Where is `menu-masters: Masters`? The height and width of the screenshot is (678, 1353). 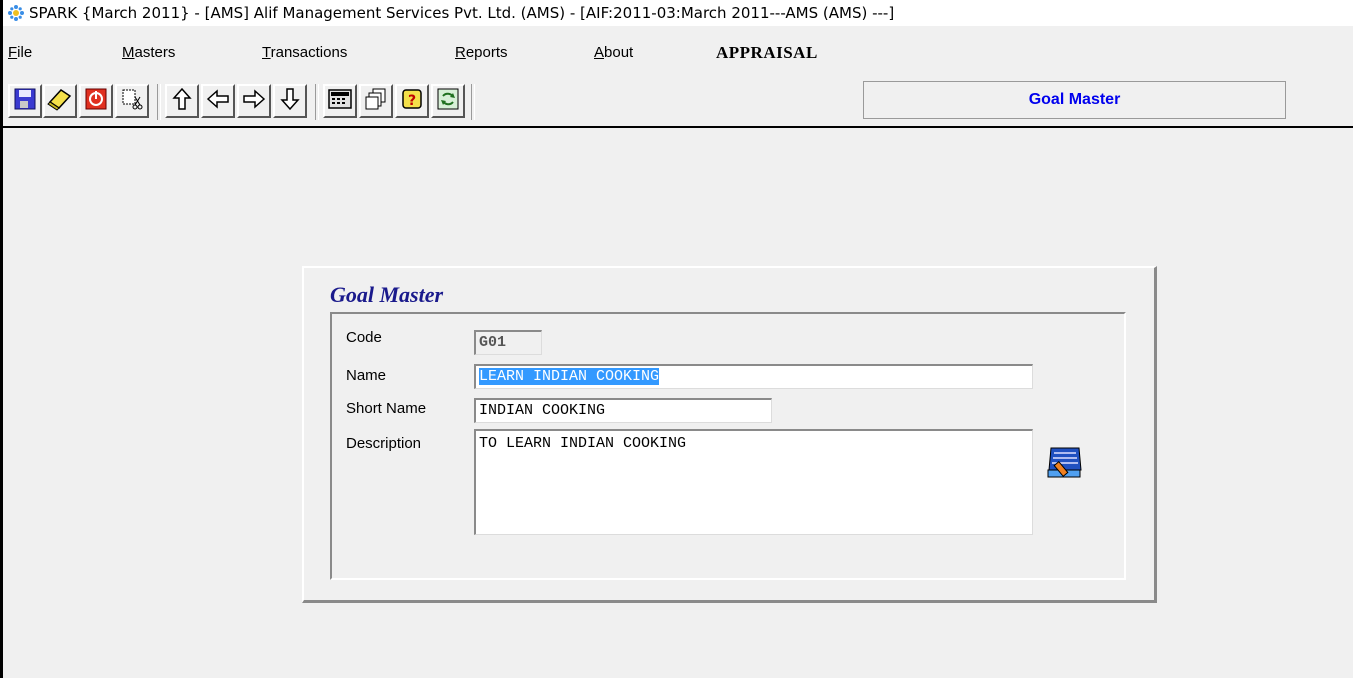 menu-masters: Masters is located at coordinates (148, 53).